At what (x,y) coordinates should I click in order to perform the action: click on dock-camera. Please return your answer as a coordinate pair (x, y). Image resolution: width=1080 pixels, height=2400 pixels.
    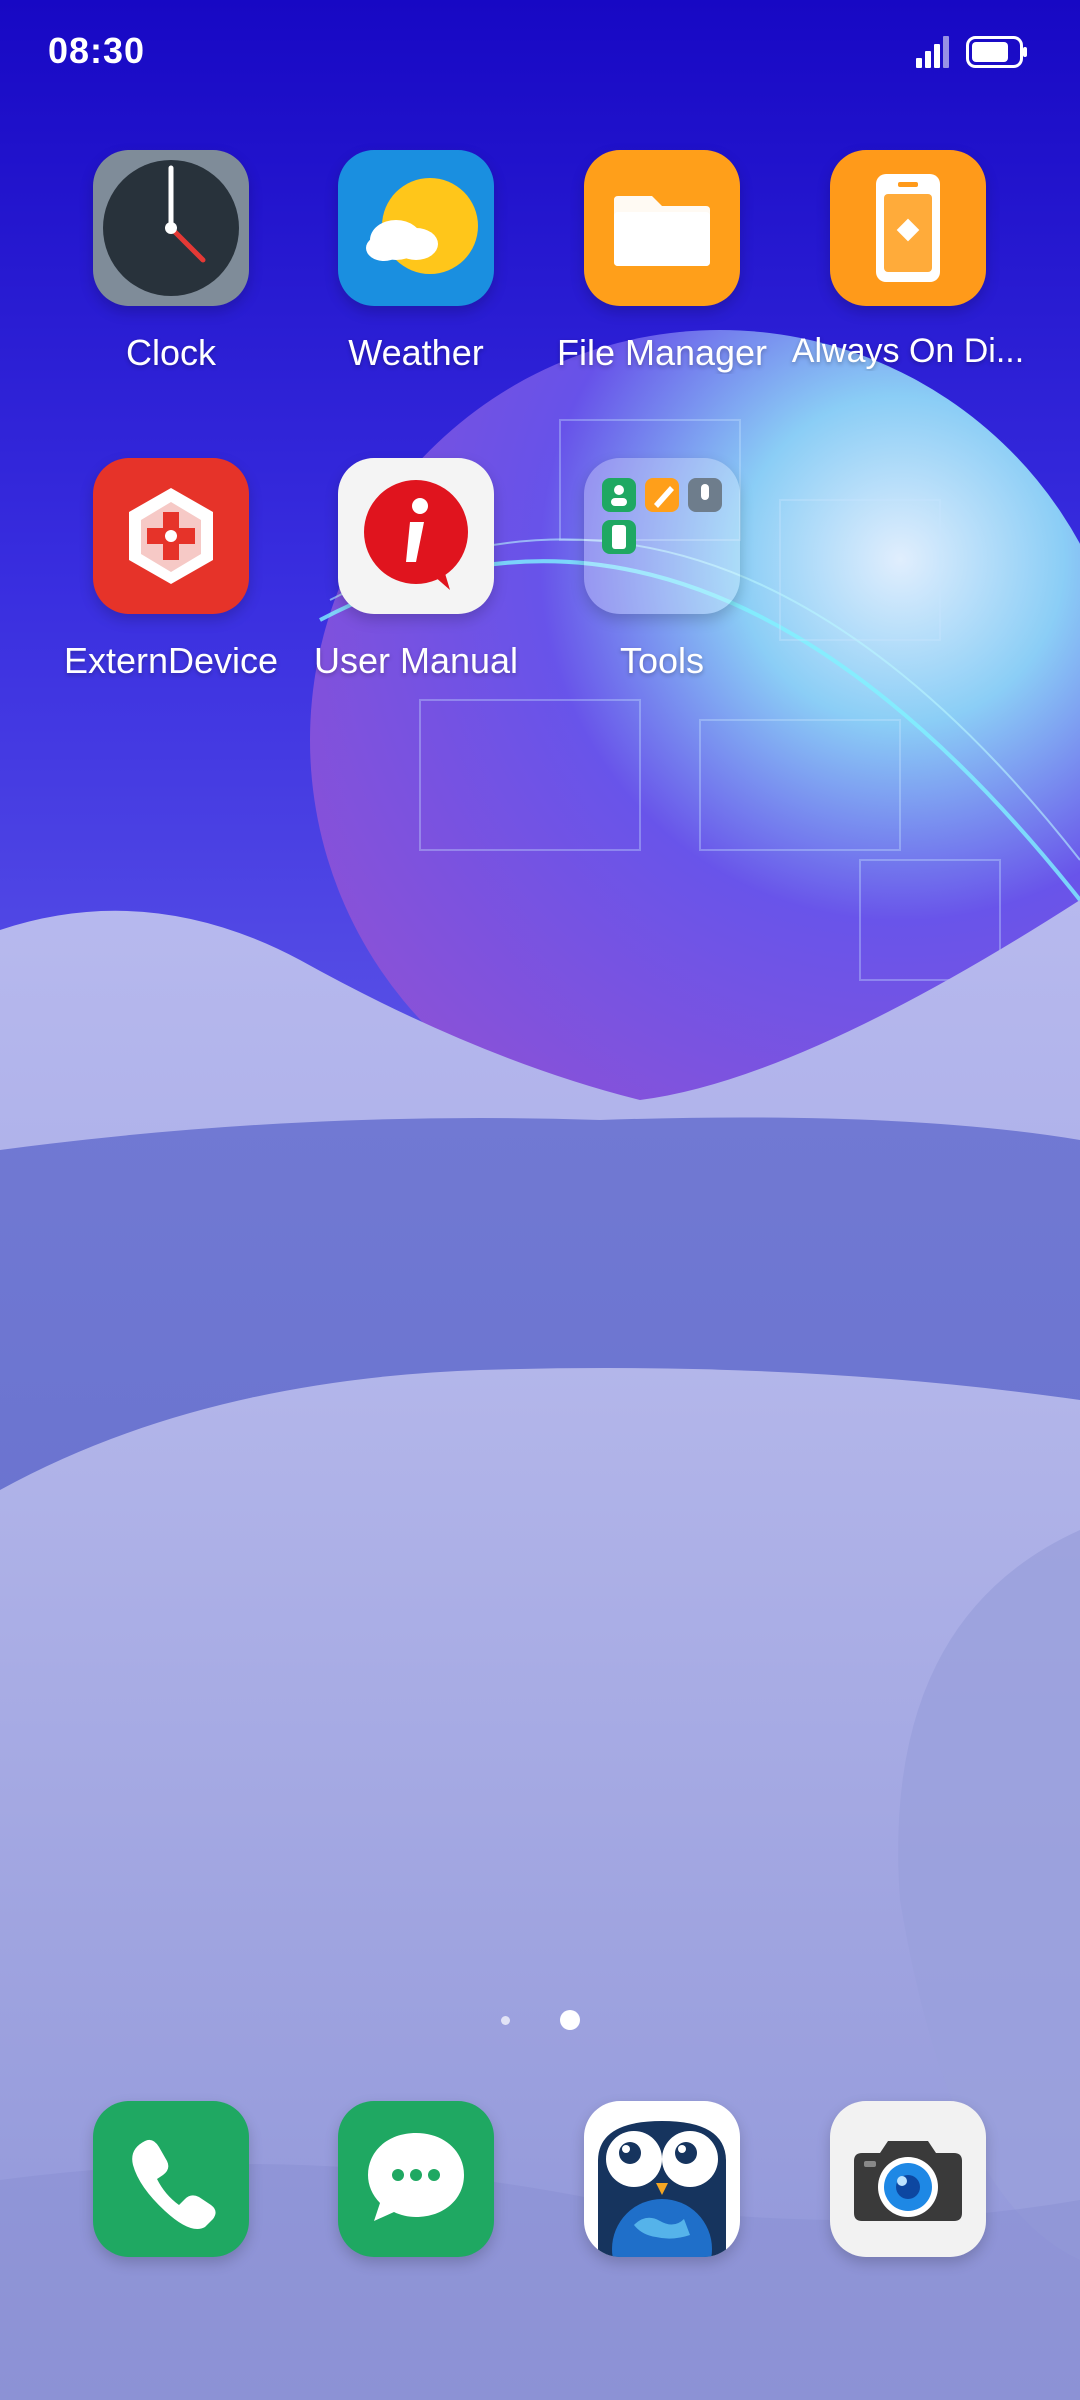
    Looking at the image, I should click on (908, 2179).